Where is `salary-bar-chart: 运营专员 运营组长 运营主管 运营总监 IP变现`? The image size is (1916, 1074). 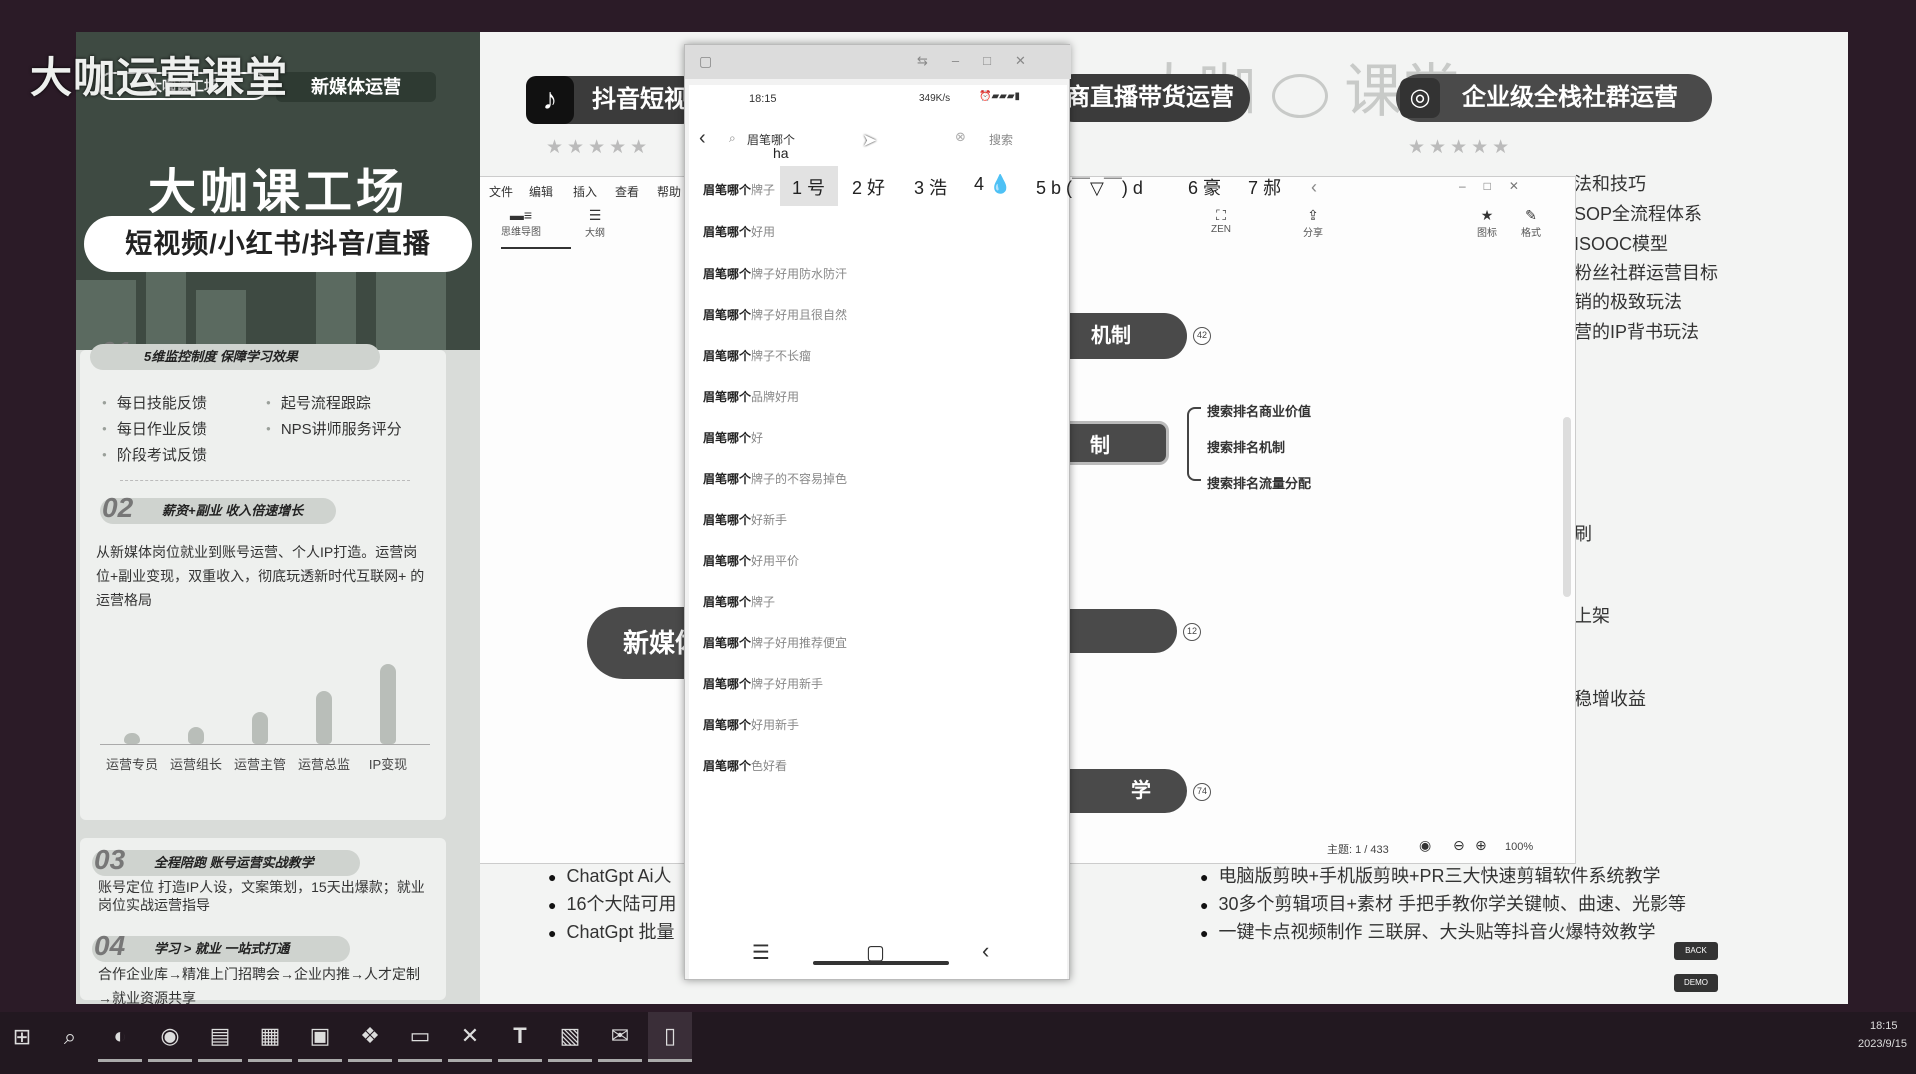 salary-bar-chart: 运营专员 运营组长 运营主管 运营总监 IP变现 is located at coordinates (263, 725).